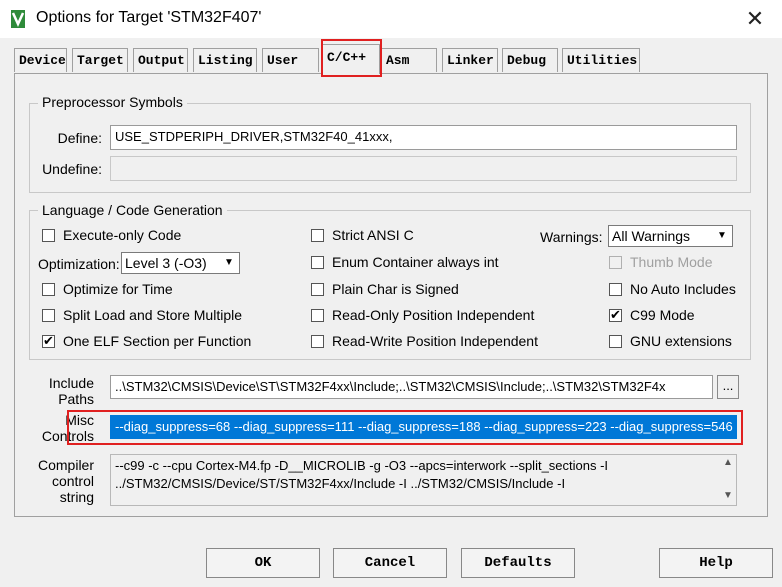 The width and height of the screenshot is (782, 587). What do you see at coordinates (152, 315) in the screenshot?
I see `split-load-label: Split Load and Store Multiple` at bounding box center [152, 315].